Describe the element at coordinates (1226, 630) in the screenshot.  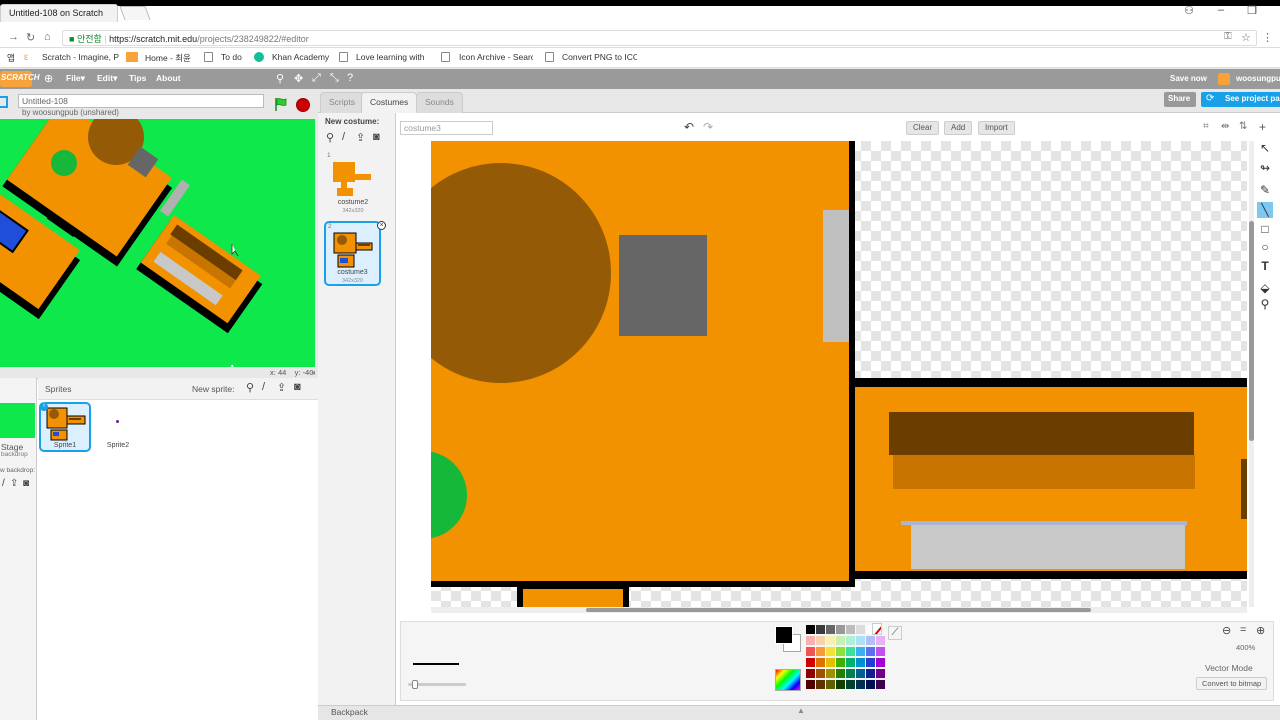
I see `zoom-out-icon: ⊖` at that location.